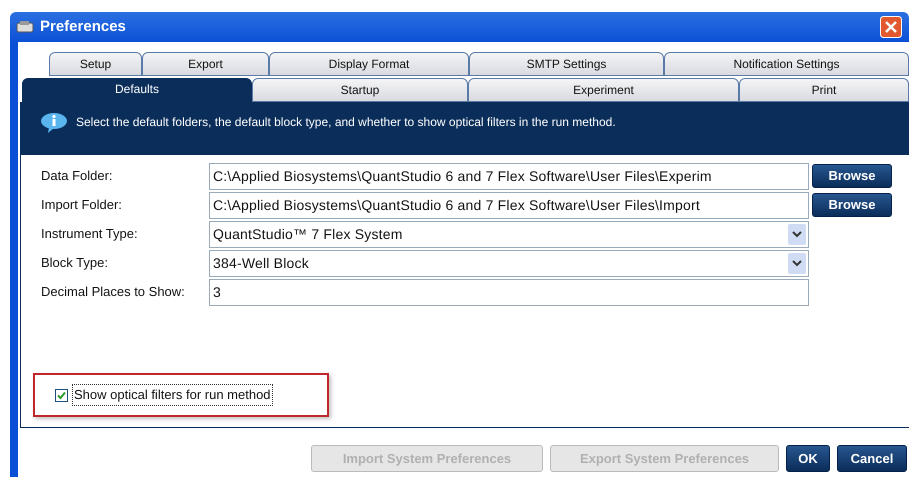  What do you see at coordinates (77, 176) in the screenshot?
I see `field-label: Data Folder:` at bounding box center [77, 176].